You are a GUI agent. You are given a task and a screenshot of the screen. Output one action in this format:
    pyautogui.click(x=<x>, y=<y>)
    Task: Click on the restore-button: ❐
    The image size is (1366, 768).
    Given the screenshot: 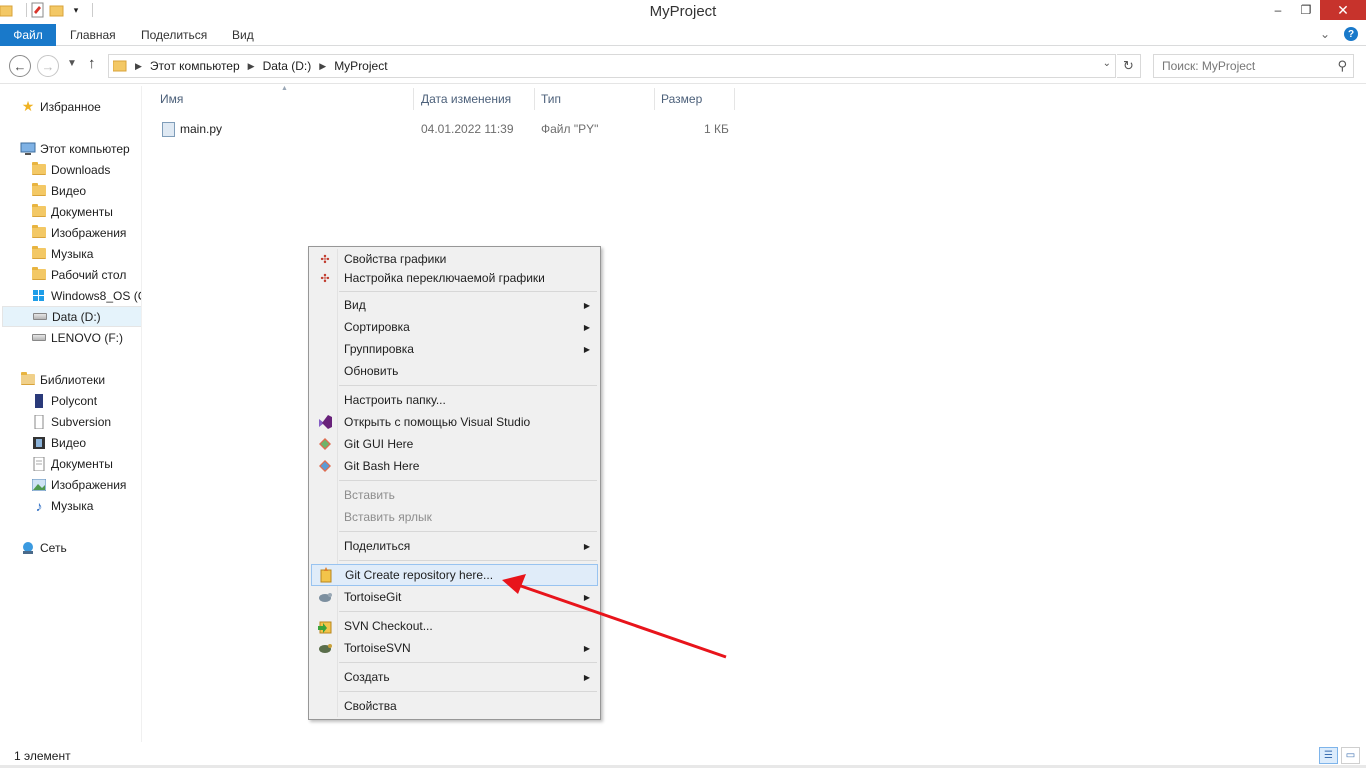 What is the action you would take?
    pyautogui.click(x=1306, y=10)
    